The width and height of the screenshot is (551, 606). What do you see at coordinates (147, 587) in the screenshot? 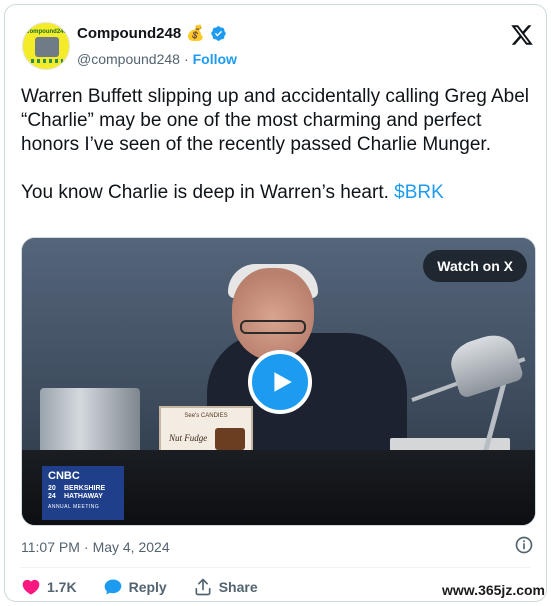
I see `reply-label: Reply` at bounding box center [147, 587].